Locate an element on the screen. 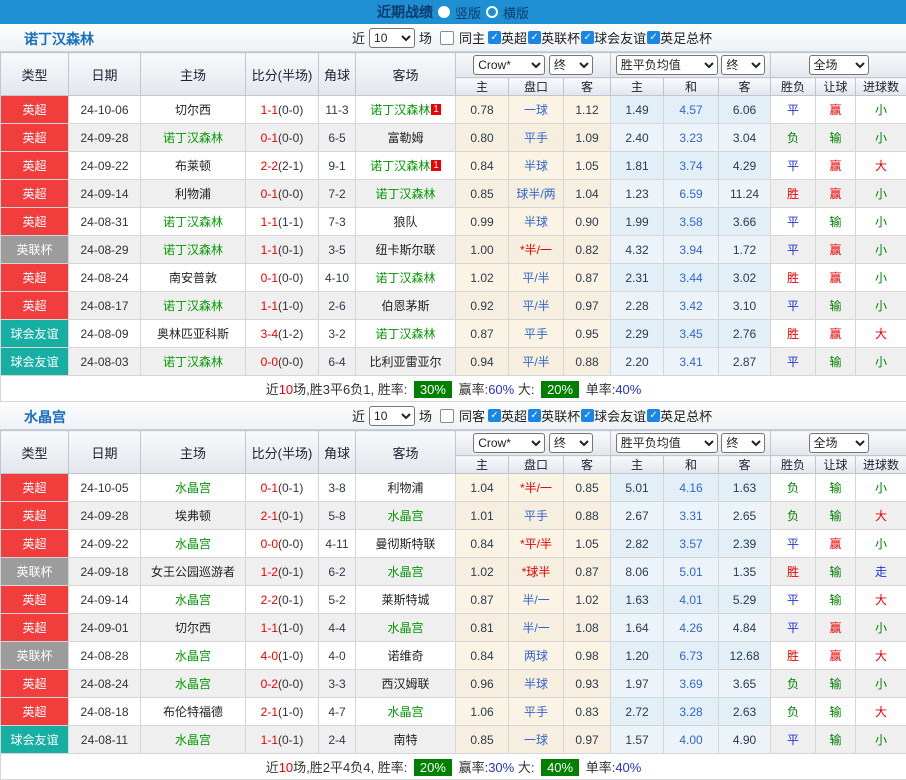 This screenshot has height=780, width=906. horizontal-layout-radio is located at coordinates (492, 12).